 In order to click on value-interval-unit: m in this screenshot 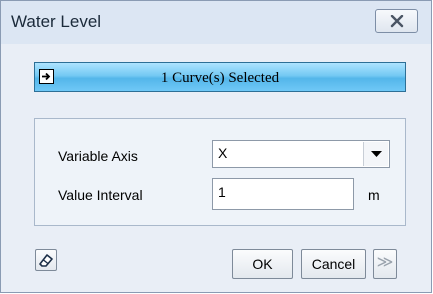, I will do `click(374, 195)`.